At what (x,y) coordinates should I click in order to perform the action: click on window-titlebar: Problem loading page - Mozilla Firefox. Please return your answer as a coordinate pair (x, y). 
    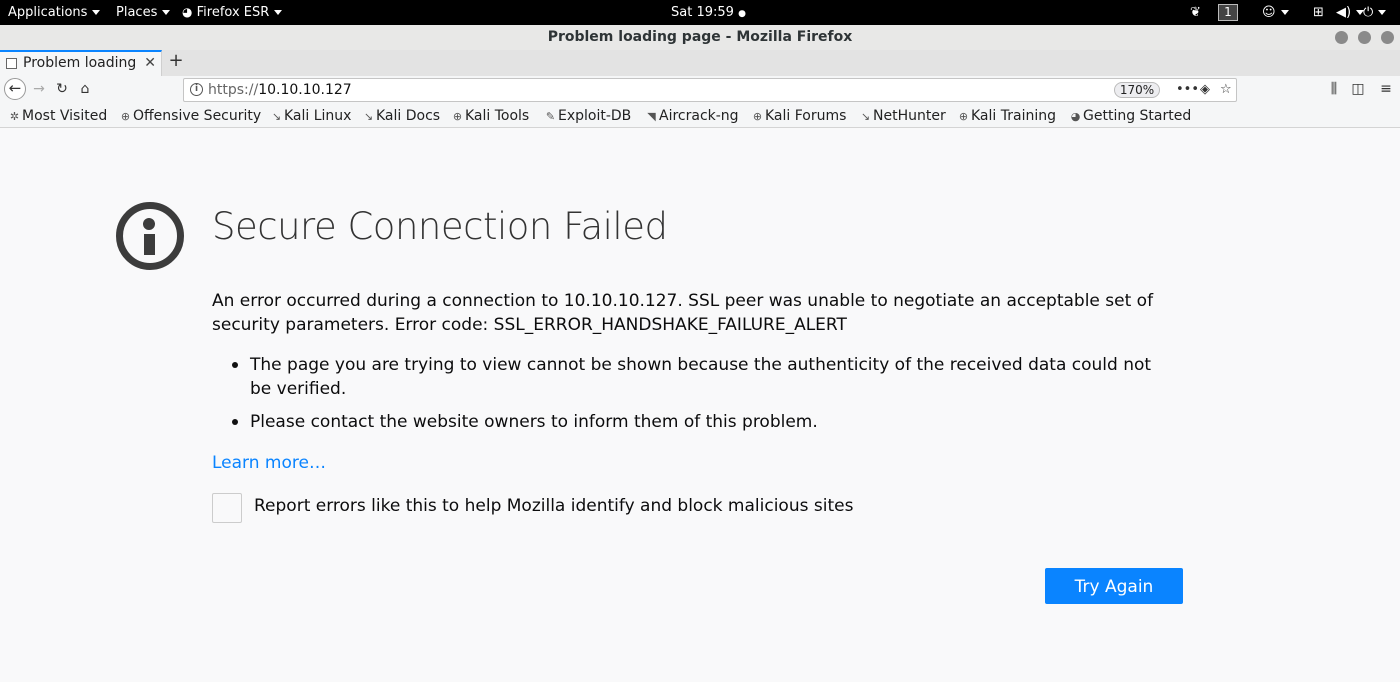
    Looking at the image, I should click on (700, 37).